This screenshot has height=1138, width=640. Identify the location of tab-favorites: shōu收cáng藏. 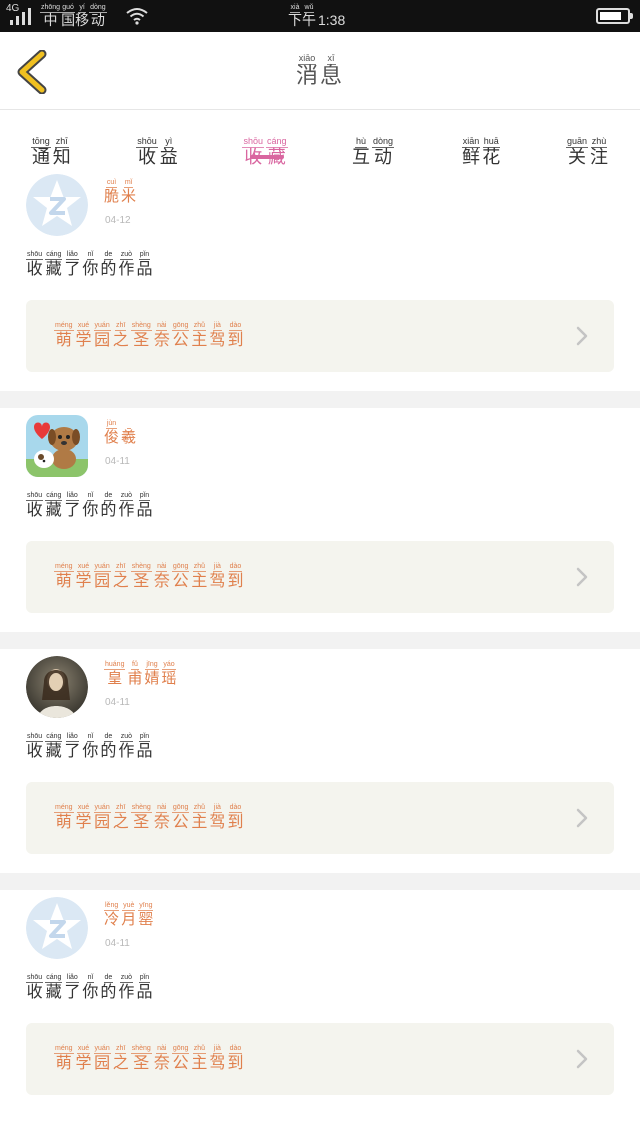
(266, 143).